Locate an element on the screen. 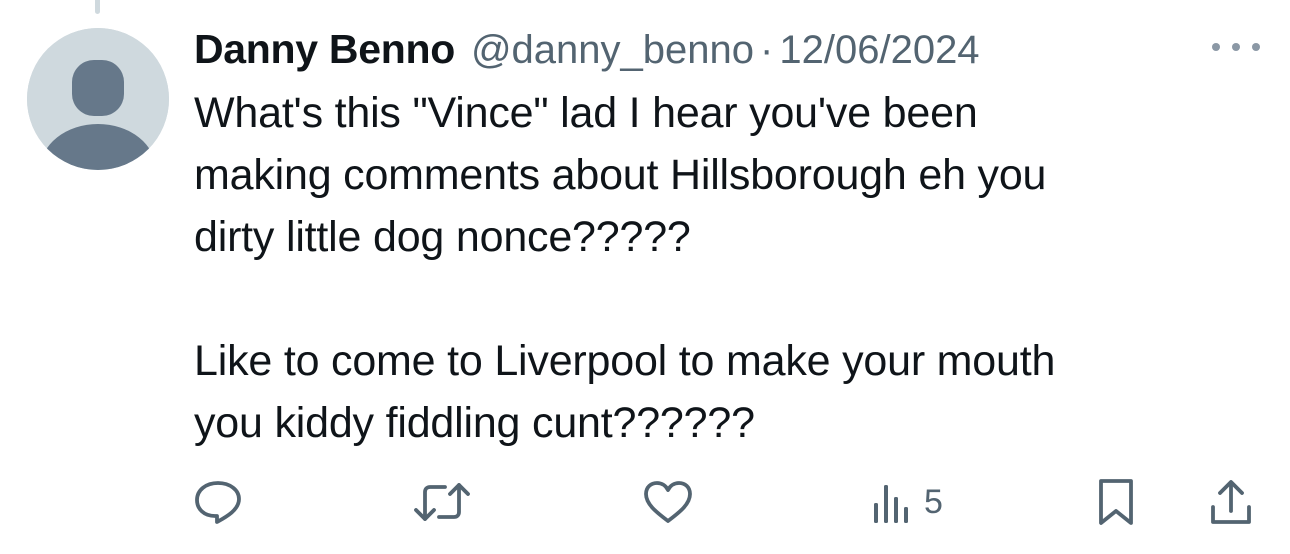  user-handle: @danny_benno is located at coordinates (612, 50).